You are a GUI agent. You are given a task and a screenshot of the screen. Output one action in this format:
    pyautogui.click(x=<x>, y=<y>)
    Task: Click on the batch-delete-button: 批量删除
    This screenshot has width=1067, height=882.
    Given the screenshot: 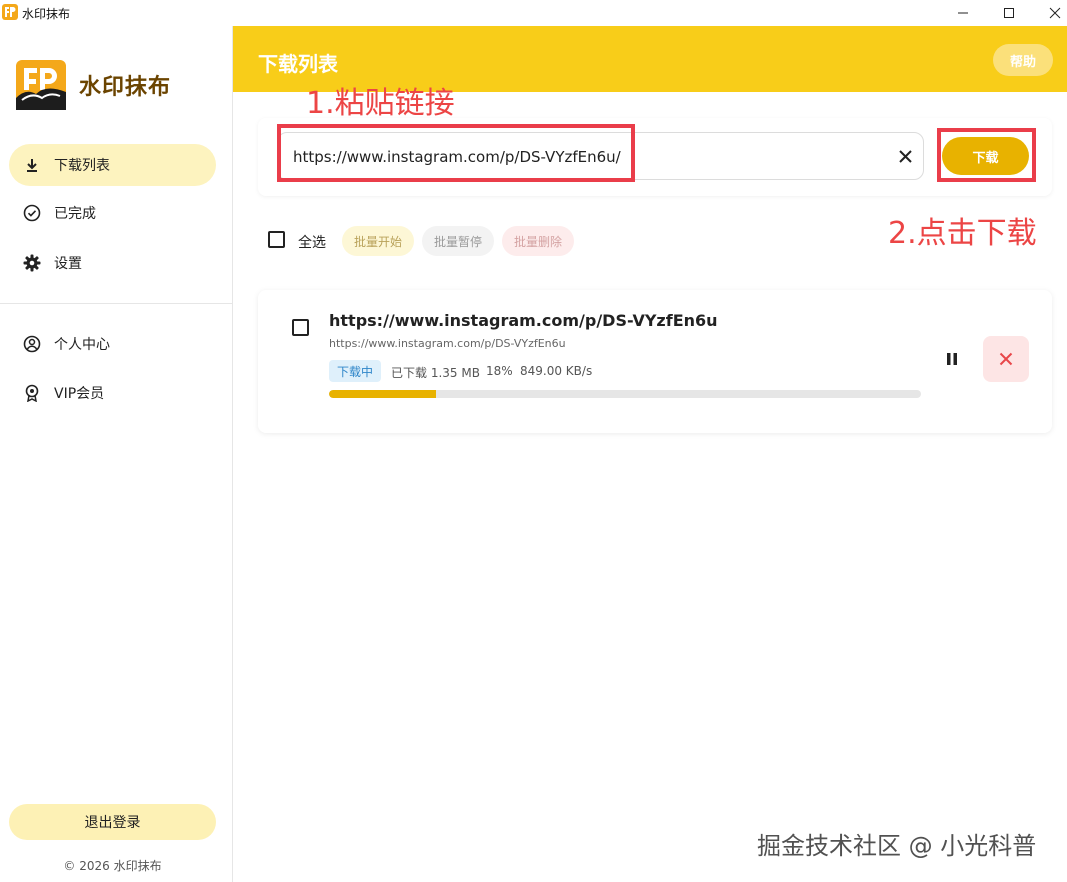 What is the action you would take?
    pyautogui.click(x=538, y=241)
    